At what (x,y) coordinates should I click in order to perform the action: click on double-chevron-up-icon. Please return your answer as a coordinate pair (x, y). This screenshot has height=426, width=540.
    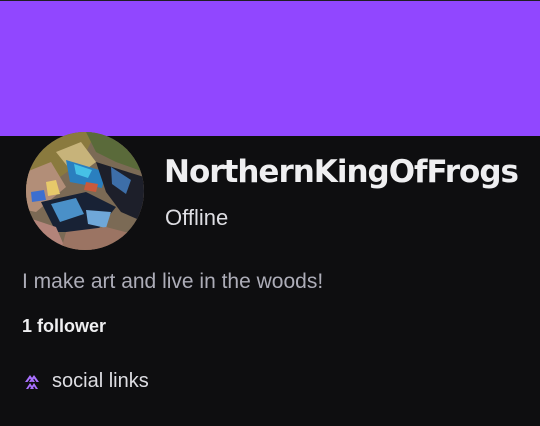
    Looking at the image, I should click on (32, 381).